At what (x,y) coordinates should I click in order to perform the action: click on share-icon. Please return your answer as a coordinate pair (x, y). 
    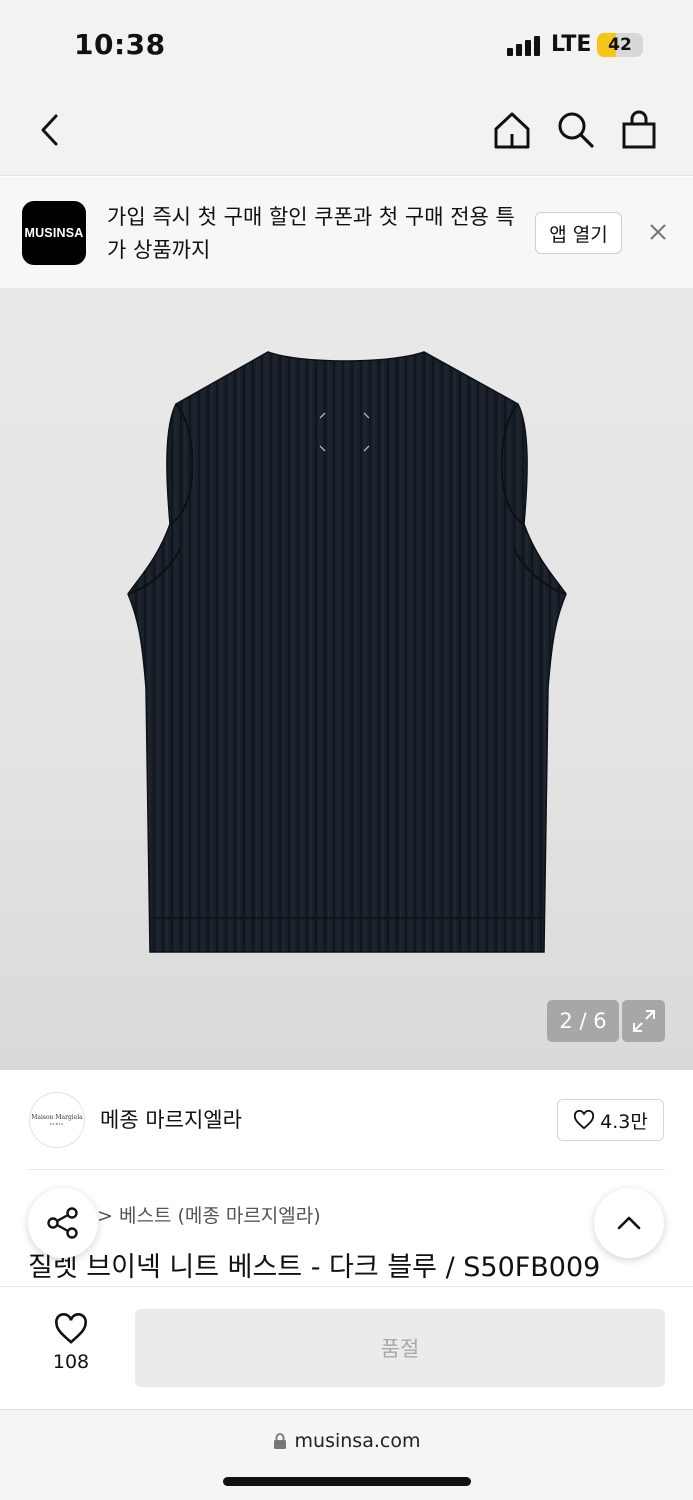
    Looking at the image, I should click on (62, 1223).